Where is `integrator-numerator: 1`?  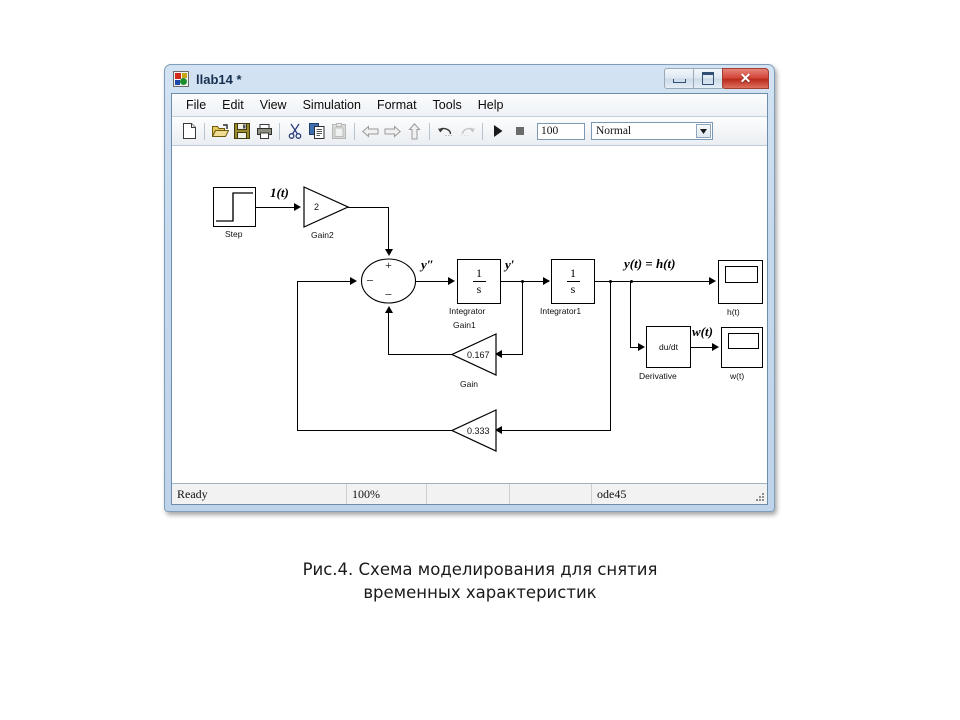 integrator-numerator: 1 is located at coordinates (479, 273).